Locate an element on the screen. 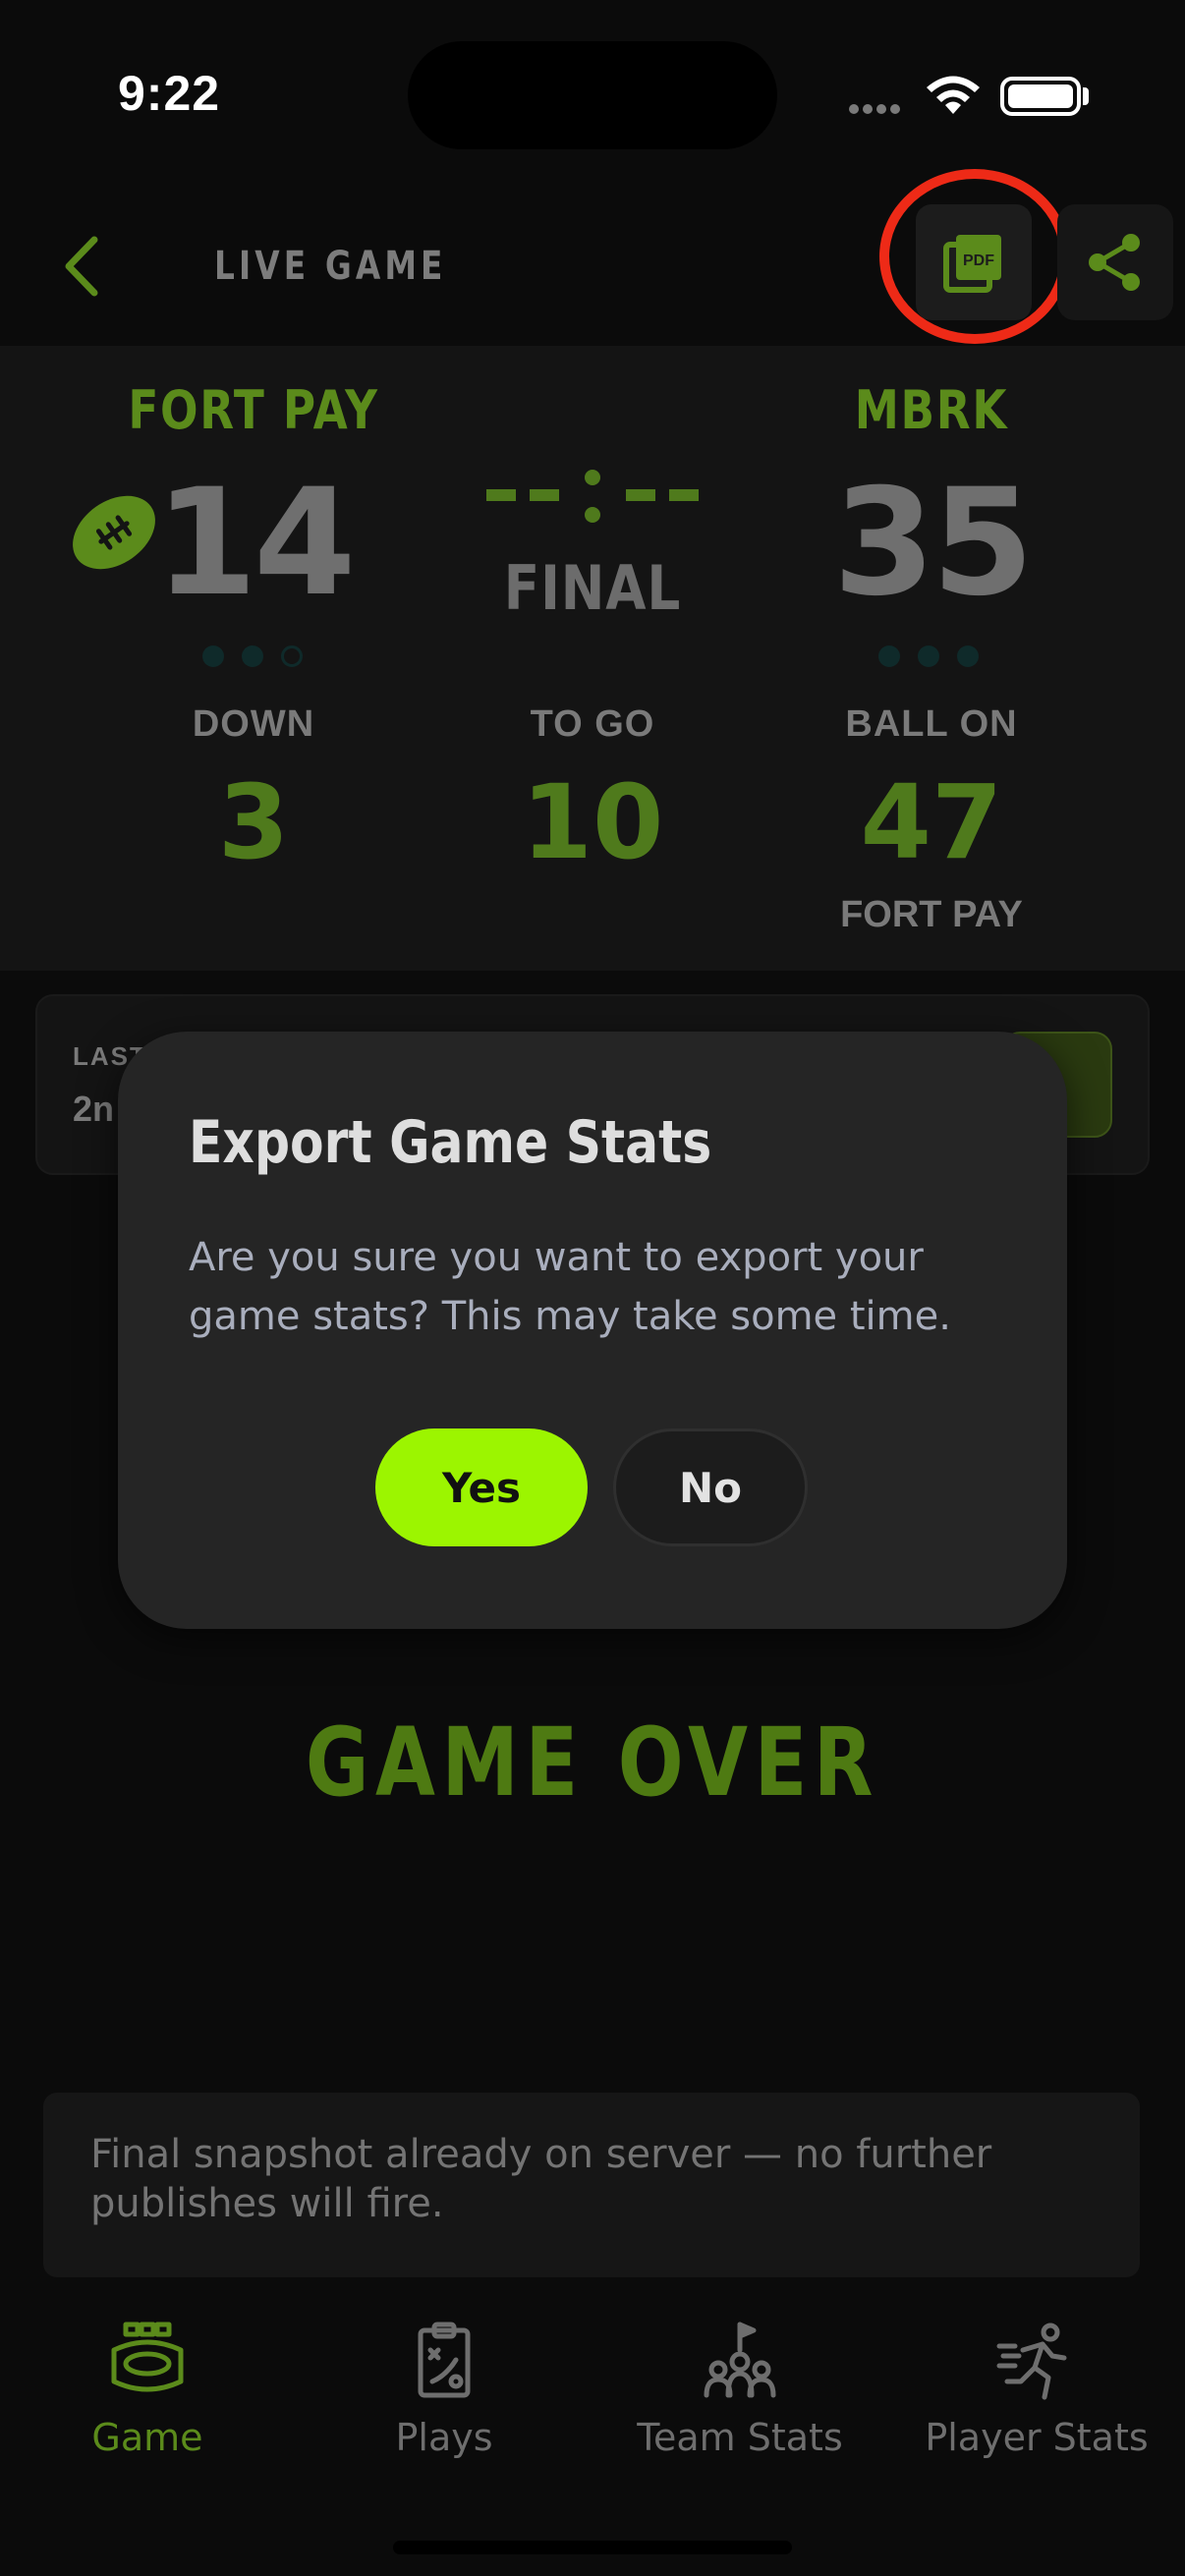 The width and height of the screenshot is (1185, 2576). tab-plays: Plays is located at coordinates (445, 2390).